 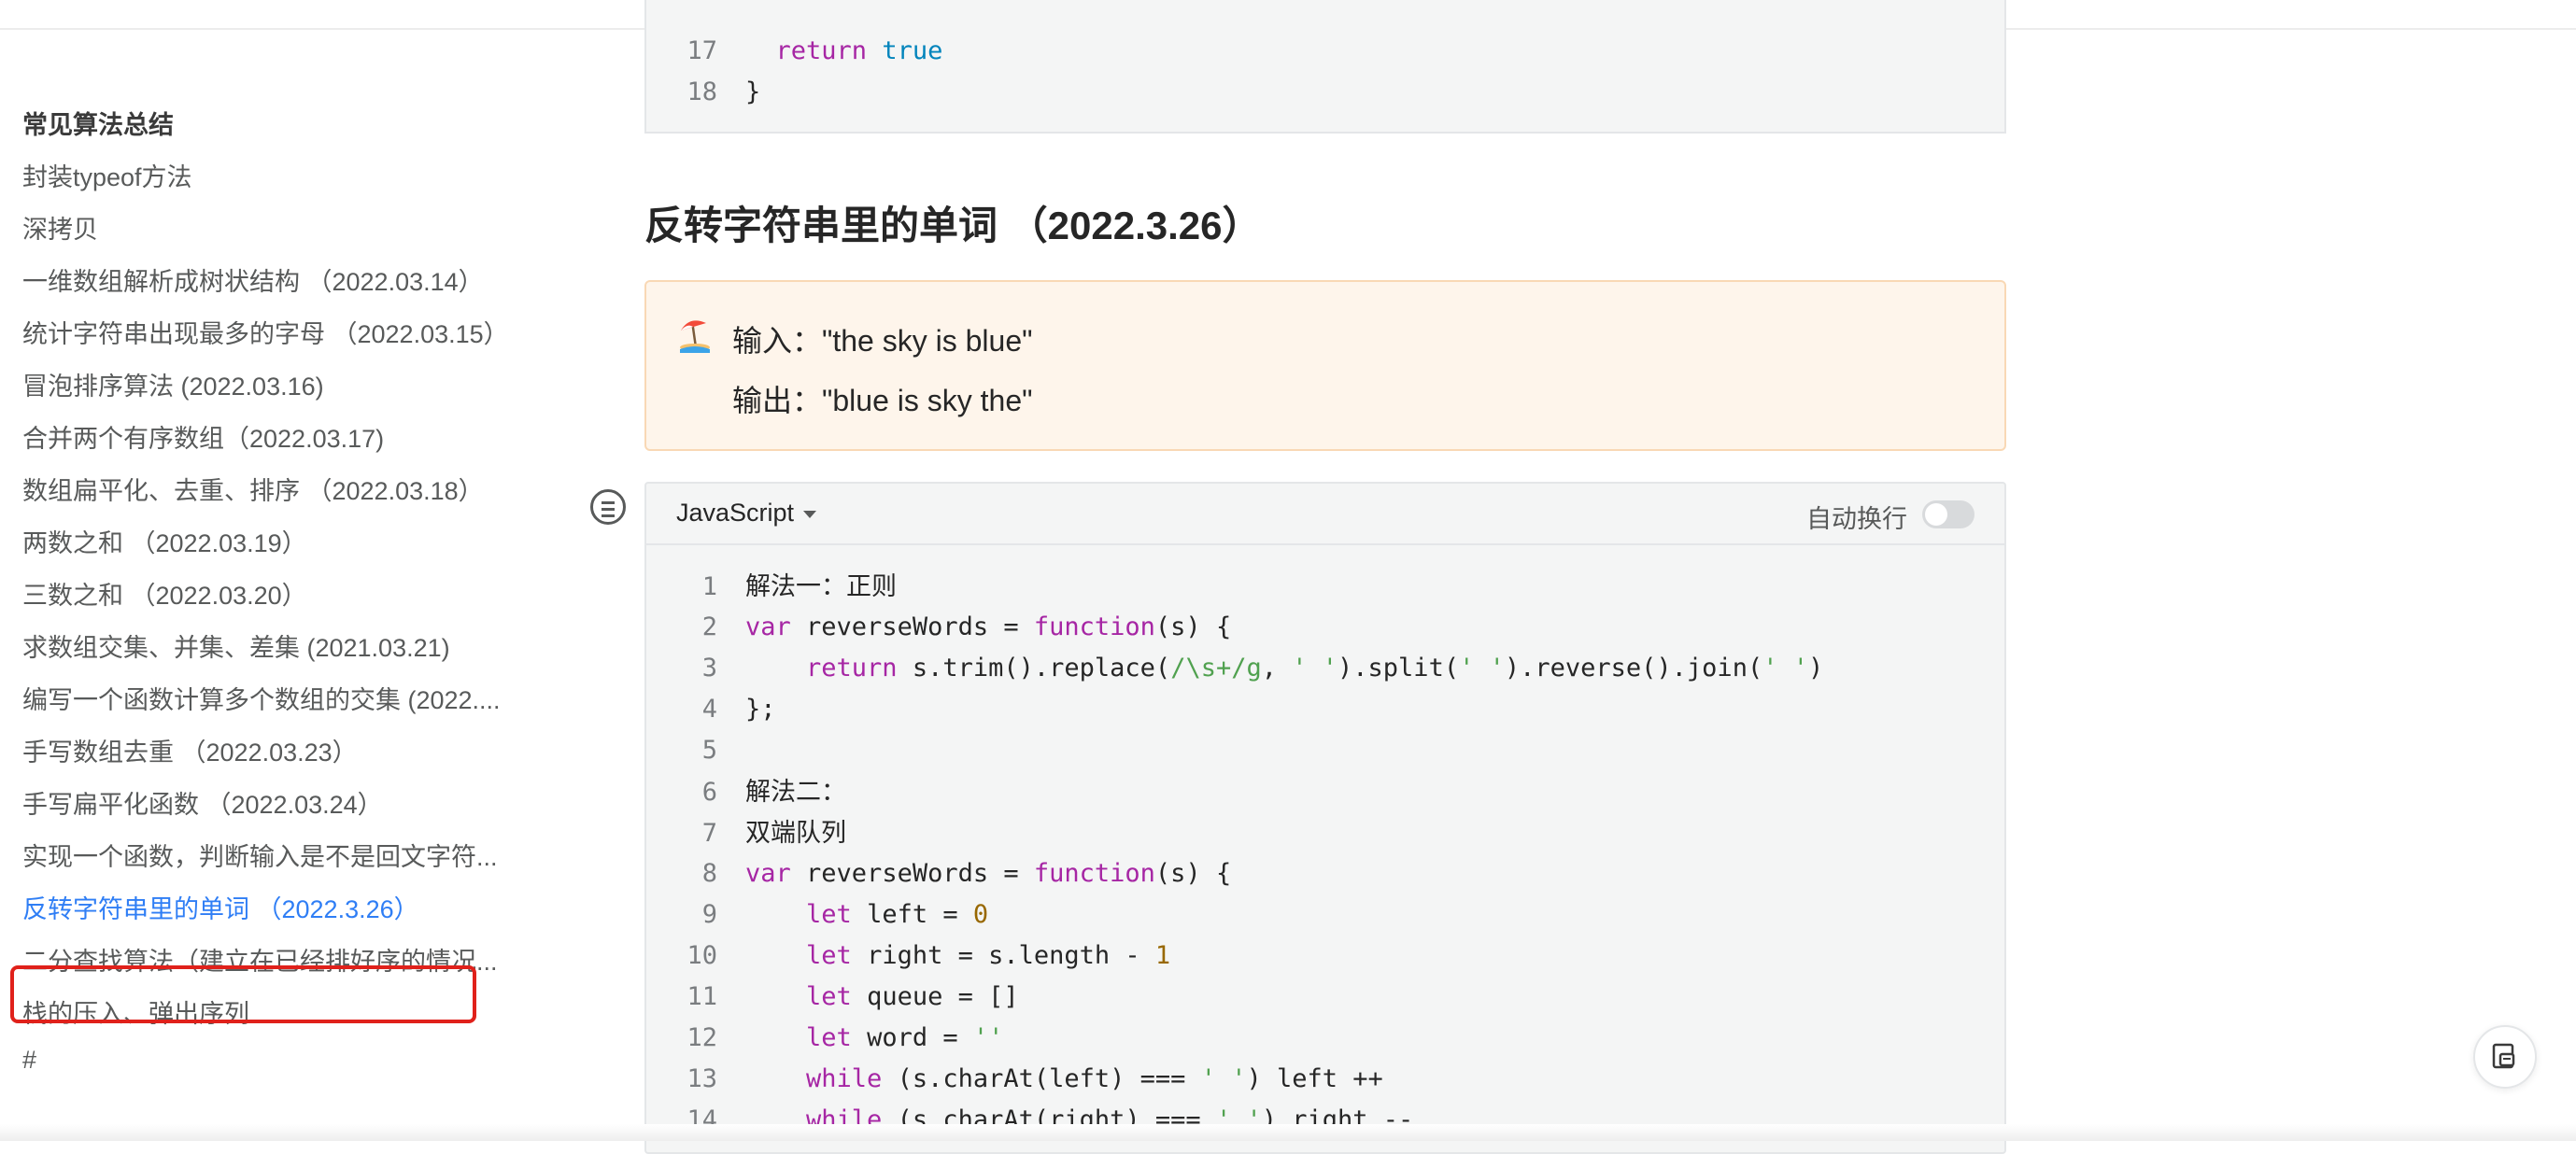 What do you see at coordinates (220, 907) in the screenshot?
I see `toc-item-active: 反转字符串里的单词 （2022.3.26）` at bounding box center [220, 907].